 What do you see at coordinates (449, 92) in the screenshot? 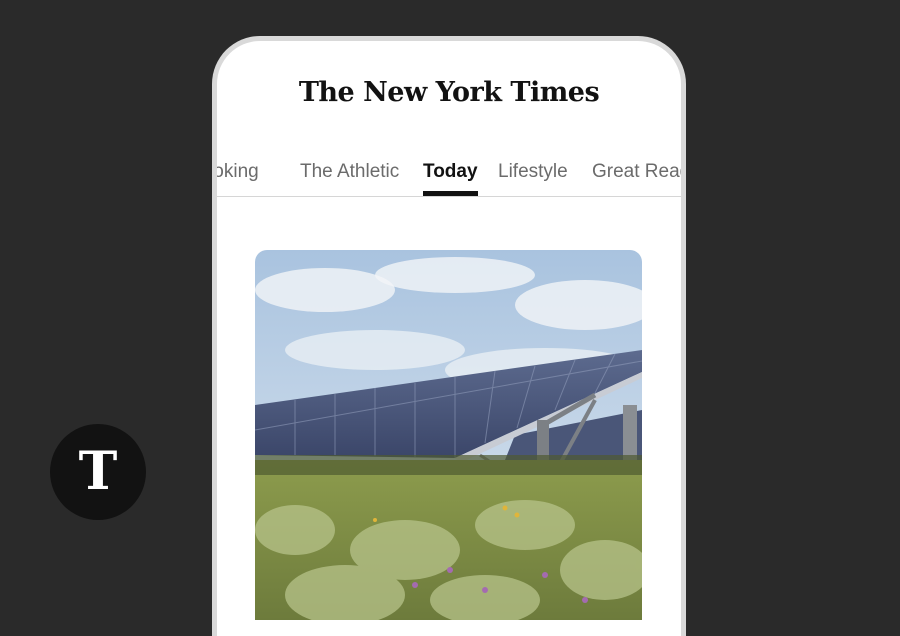
I see `masthead-logo: The New York Times` at bounding box center [449, 92].